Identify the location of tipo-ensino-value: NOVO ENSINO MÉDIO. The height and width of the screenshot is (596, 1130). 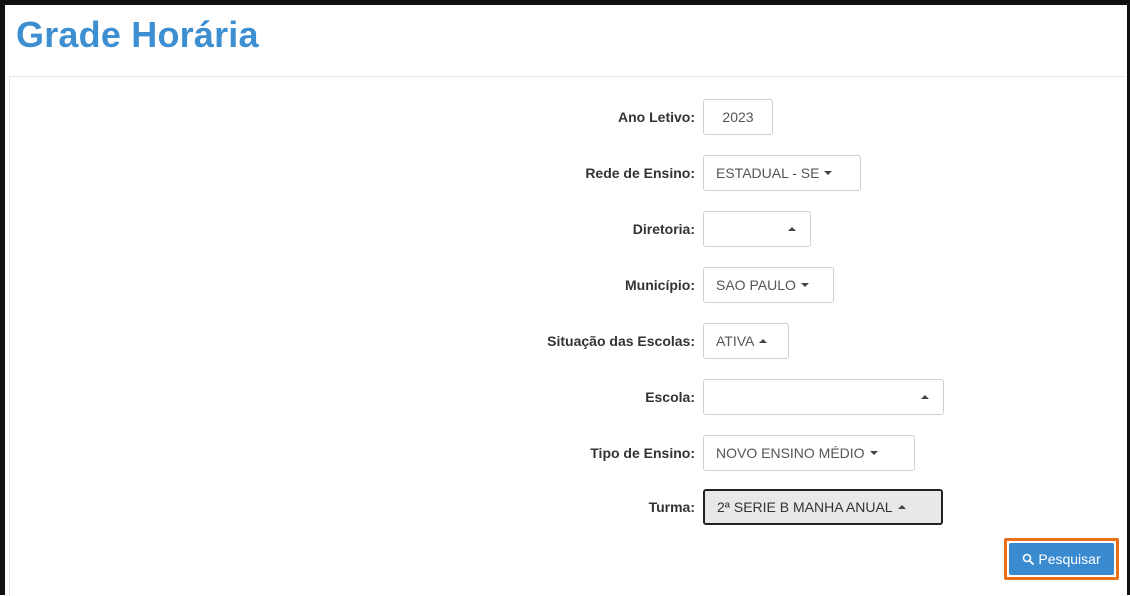
(790, 453).